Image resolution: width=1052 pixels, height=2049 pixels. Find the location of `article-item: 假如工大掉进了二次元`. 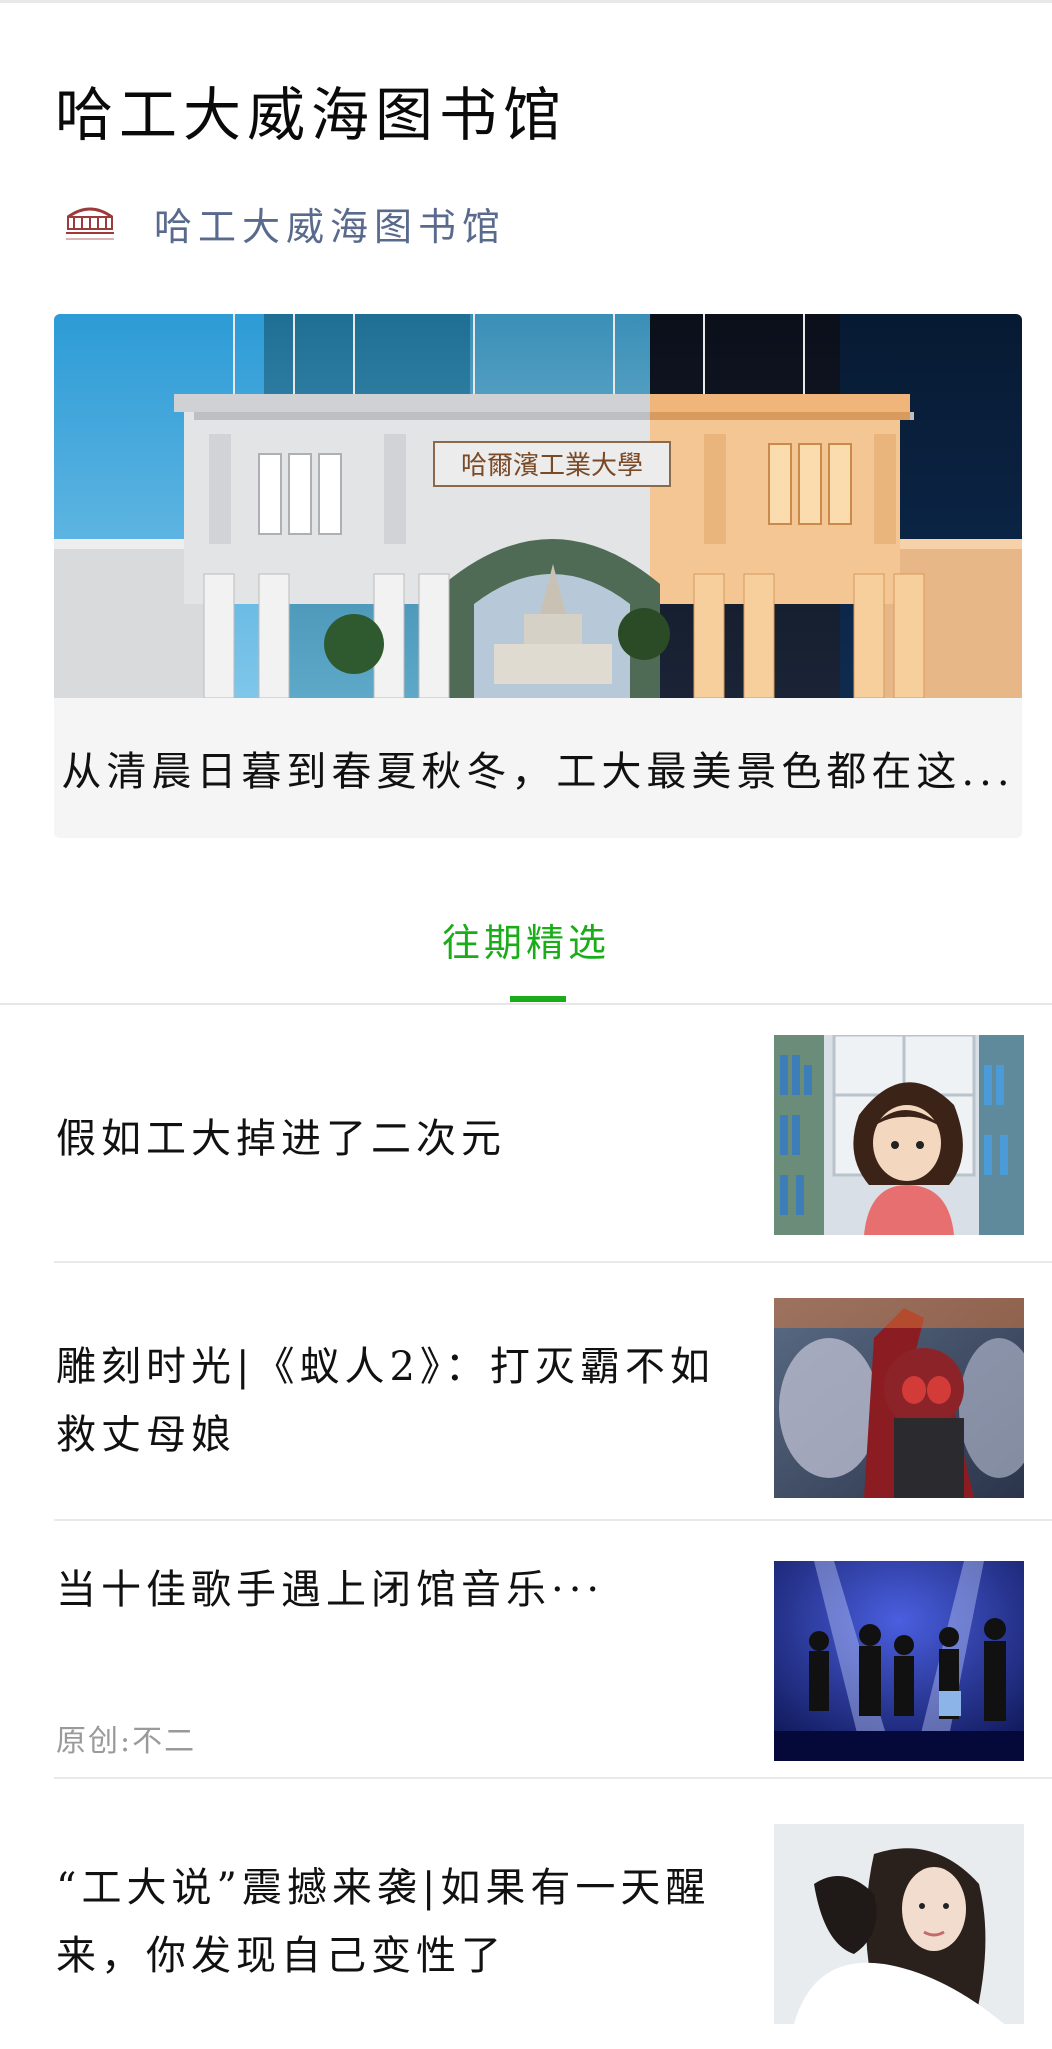

article-item: 假如工大掉进了二次元 is located at coordinates (553, 1136).